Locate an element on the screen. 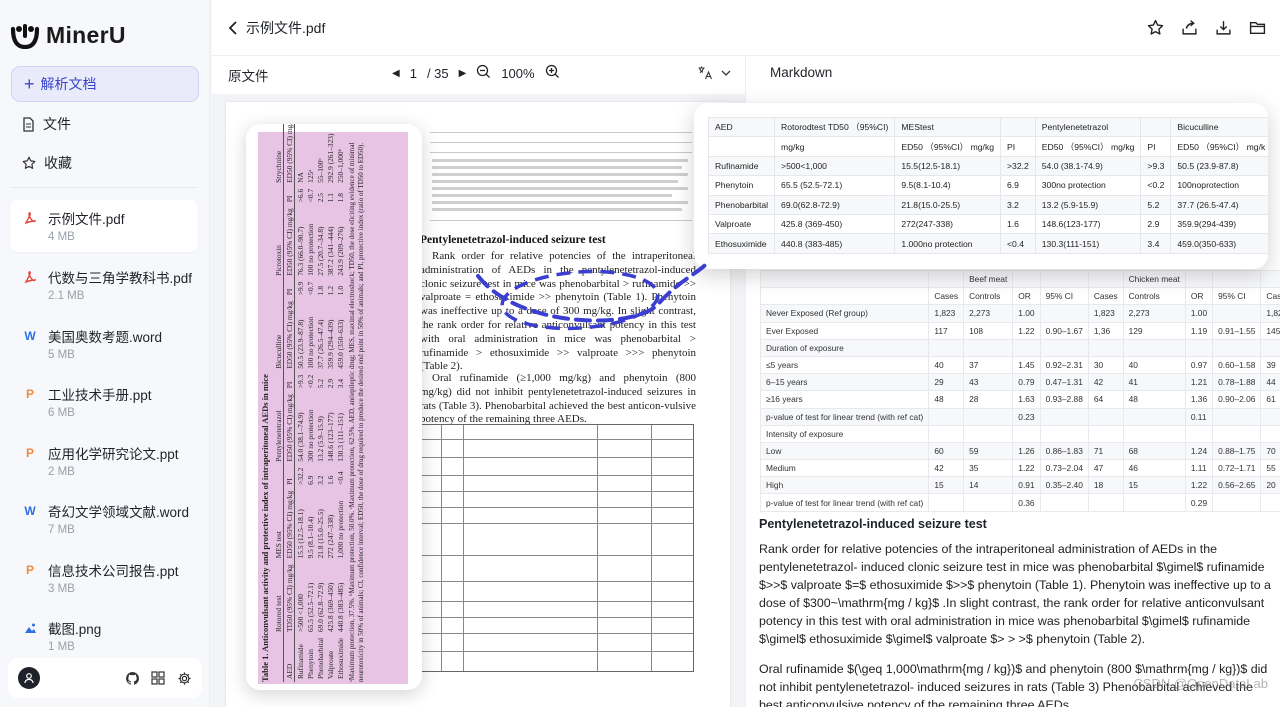 The width and height of the screenshot is (1280, 707). table-cell: Bicuculline is located at coordinates (278, 325).